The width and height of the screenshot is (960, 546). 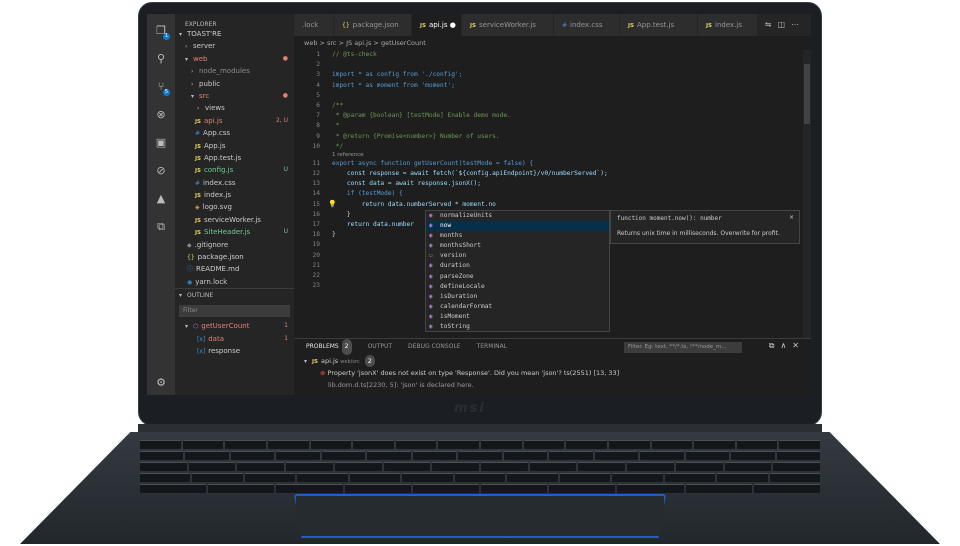 I want to click on tree-item-service-worker-js: JS serviceWorker.js, so click(x=234, y=220).